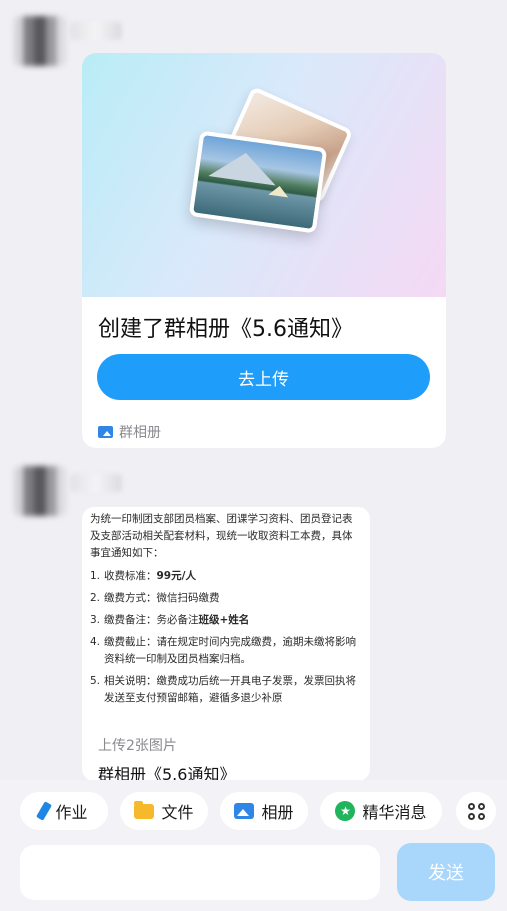 Image resolution: width=507 pixels, height=911 pixels. Describe the element at coordinates (170, 620) in the screenshot. I see `notice-item: 3. 缴费备注：务必备注班级+姓名` at that location.